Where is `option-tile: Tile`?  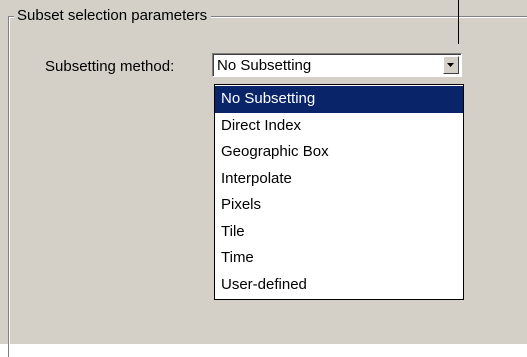
option-tile: Tile is located at coordinates (339, 232).